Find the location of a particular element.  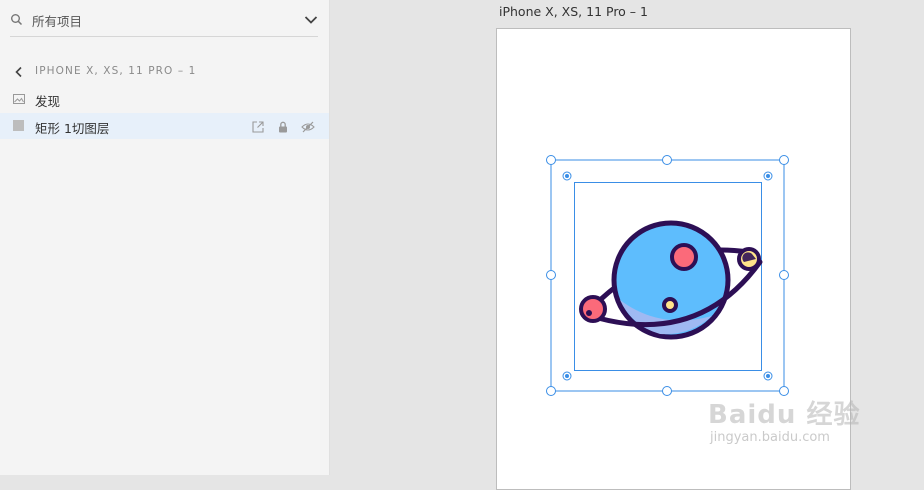

watermark-brand: Baidu 经验 is located at coordinates (784, 415).